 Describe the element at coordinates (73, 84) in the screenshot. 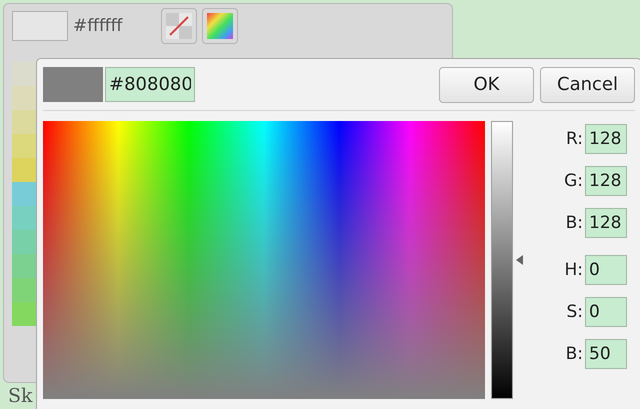

I see `current-color-swatch` at that location.